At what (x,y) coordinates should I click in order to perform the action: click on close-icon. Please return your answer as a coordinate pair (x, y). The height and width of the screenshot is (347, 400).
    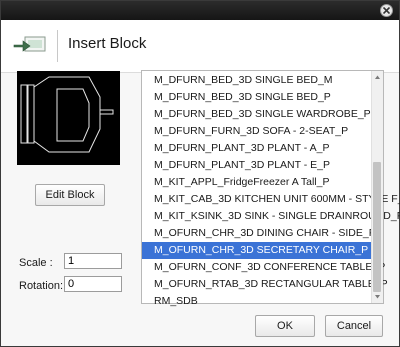
    Looking at the image, I should click on (386, 10).